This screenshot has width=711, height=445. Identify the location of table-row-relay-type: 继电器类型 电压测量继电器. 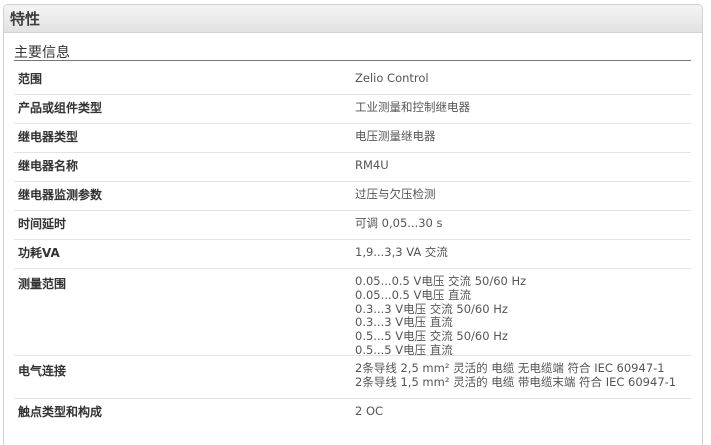
(352, 138).